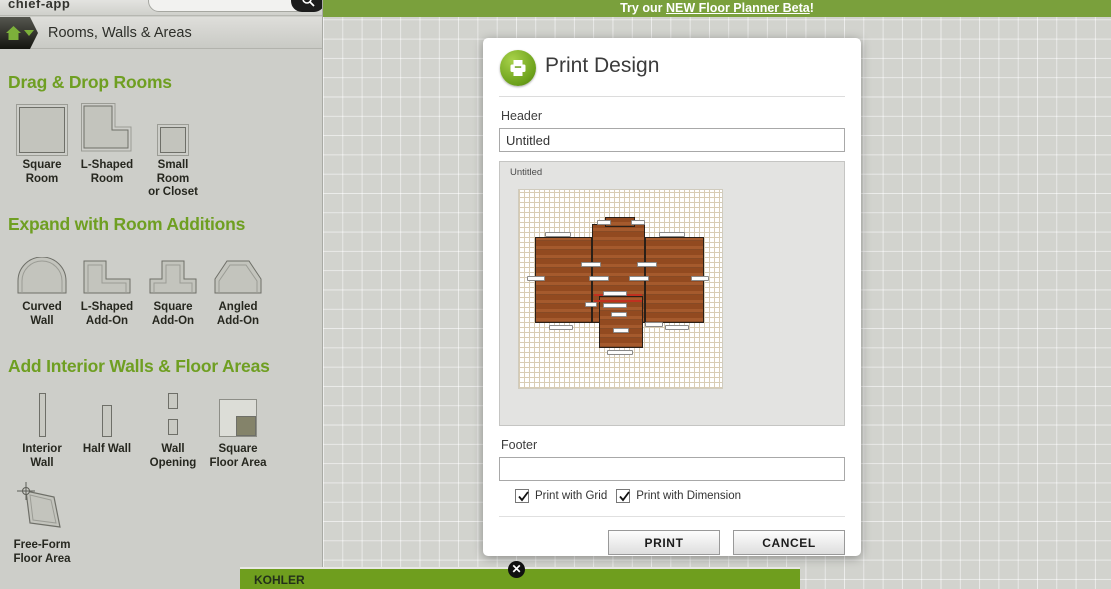 The height and width of the screenshot is (589, 1111). I want to click on home-icon, so click(13, 33).